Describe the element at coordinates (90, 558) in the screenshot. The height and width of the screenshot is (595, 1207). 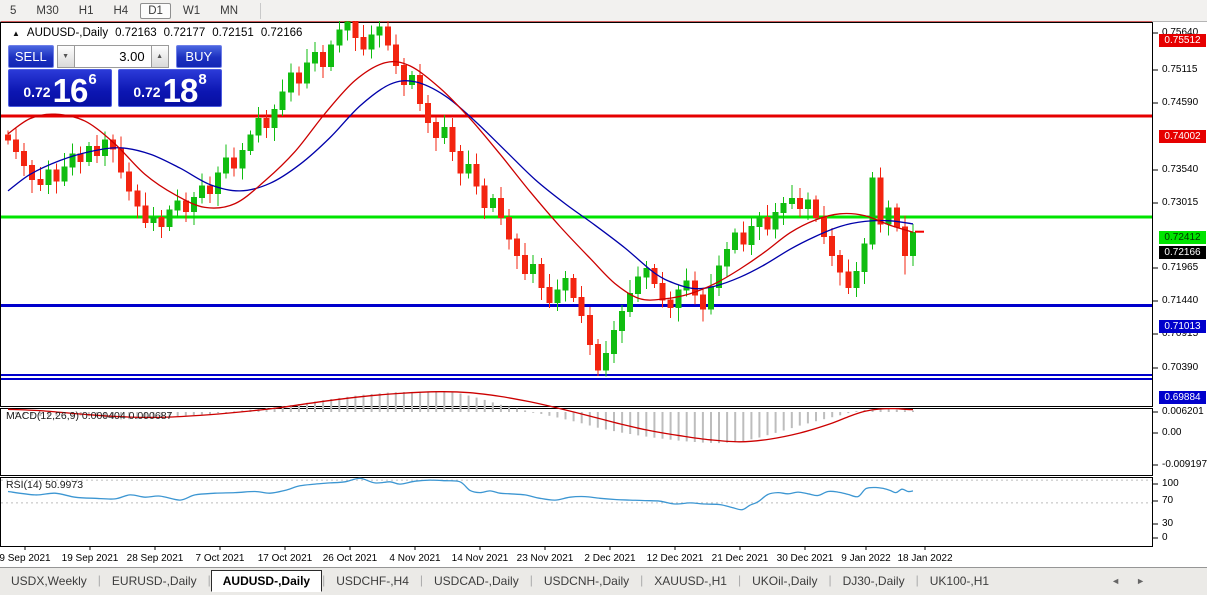
I see `svg-text: 19 Sep 2021` at that location.